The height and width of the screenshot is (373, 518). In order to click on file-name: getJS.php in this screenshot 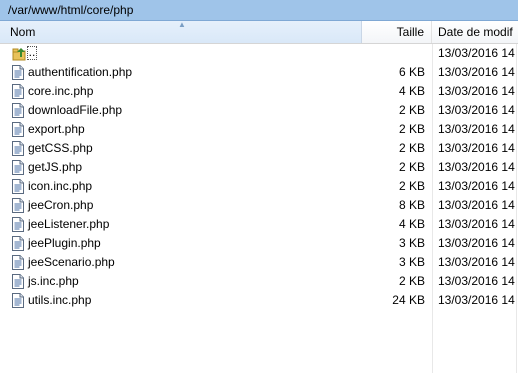, I will do `click(55, 167)`.